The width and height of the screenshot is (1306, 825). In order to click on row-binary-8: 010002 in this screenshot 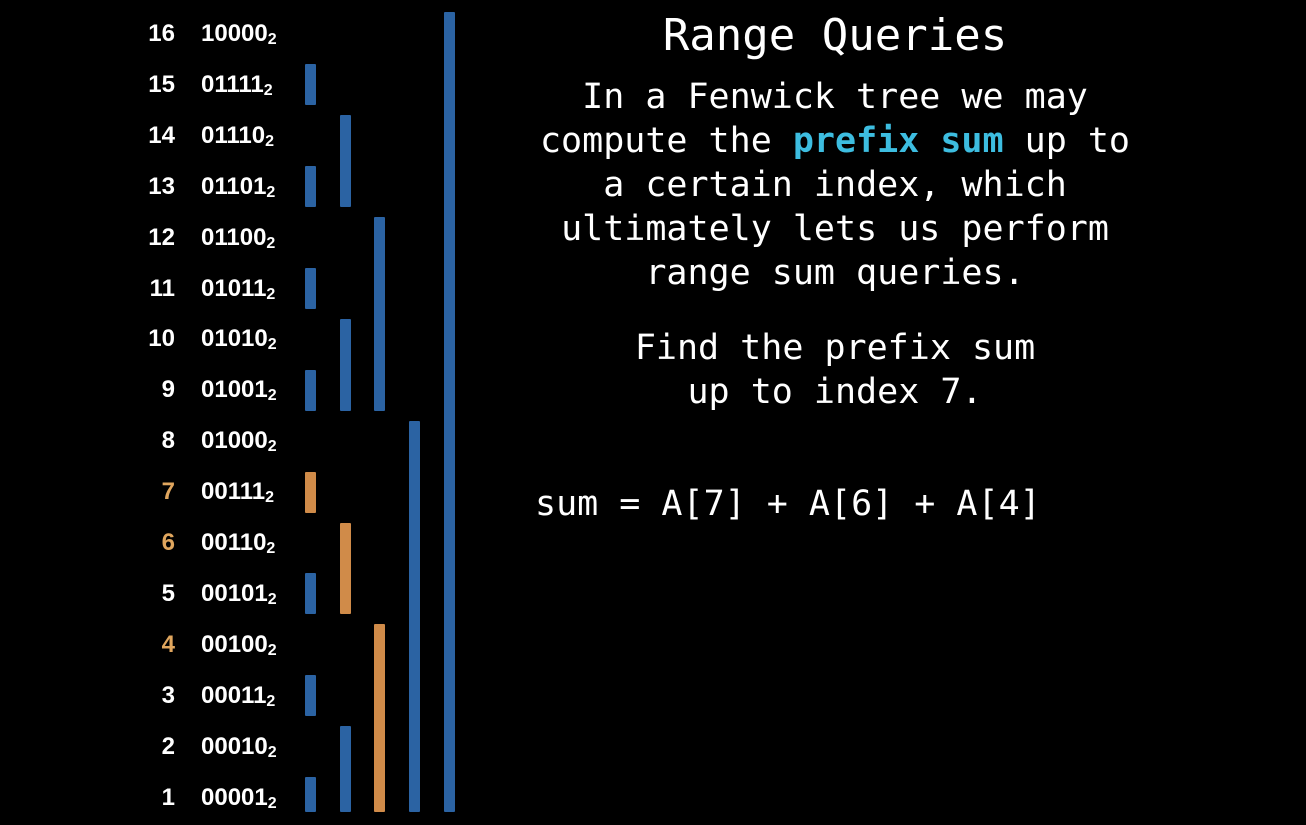, I will do `click(239, 444)`.